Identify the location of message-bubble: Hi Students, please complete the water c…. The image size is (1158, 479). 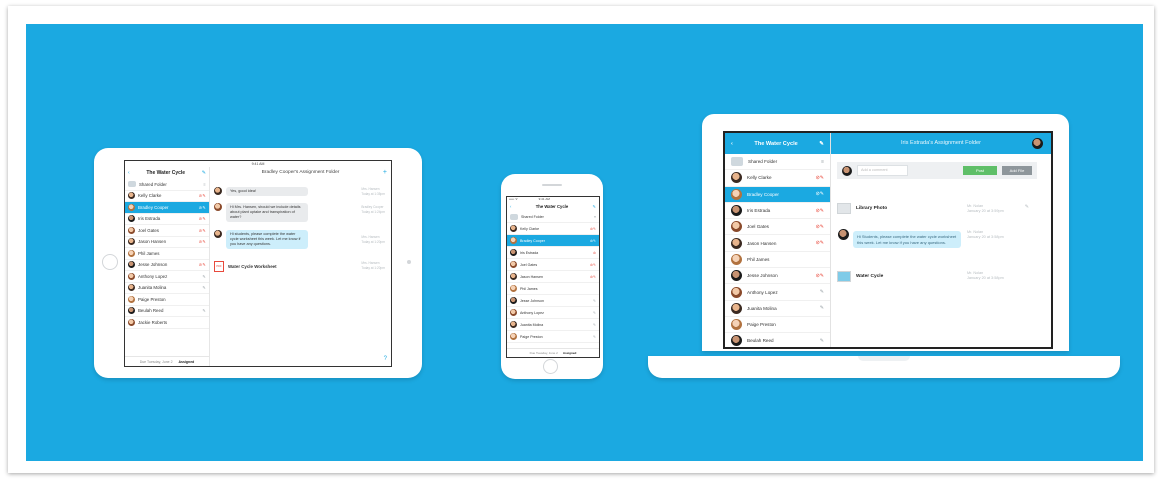
(907, 240).